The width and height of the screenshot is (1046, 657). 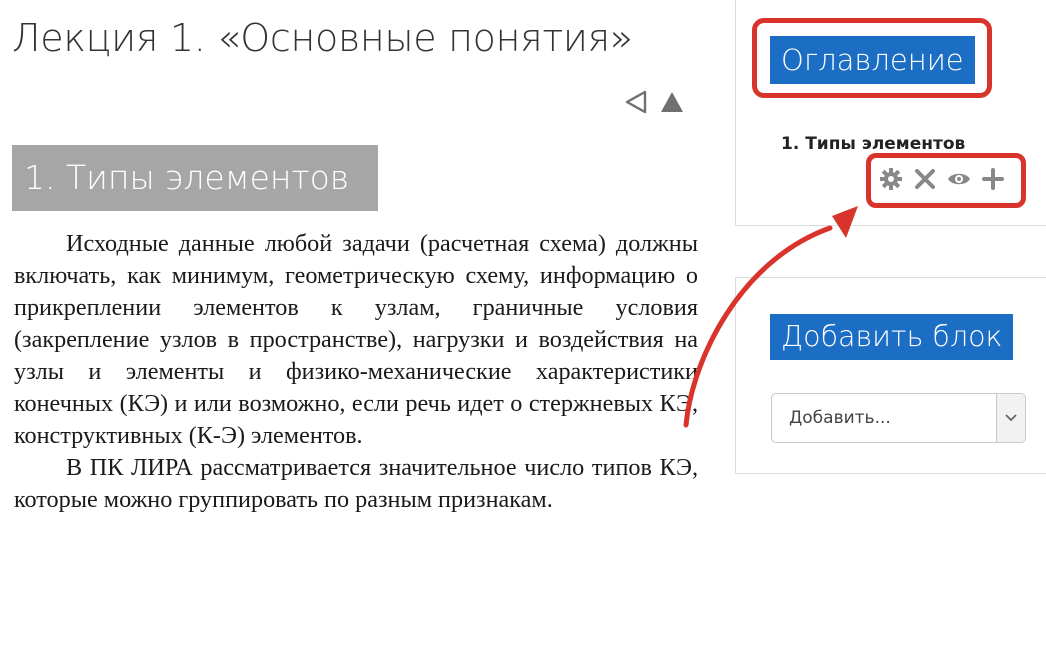 What do you see at coordinates (322, 38) in the screenshot?
I see `page-title: Лекция 1. «Основные понятия»` at bounding box center [322, 38].